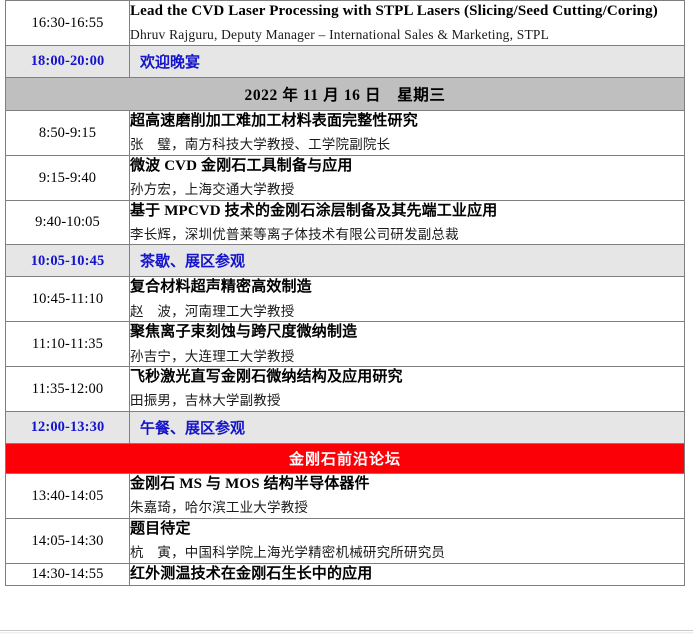 The image size is (693, 639). I want to click on session-speaker: 李长辉，深圳优普莱等离子体技术有限公司研发副总裁, so click(294, 234).